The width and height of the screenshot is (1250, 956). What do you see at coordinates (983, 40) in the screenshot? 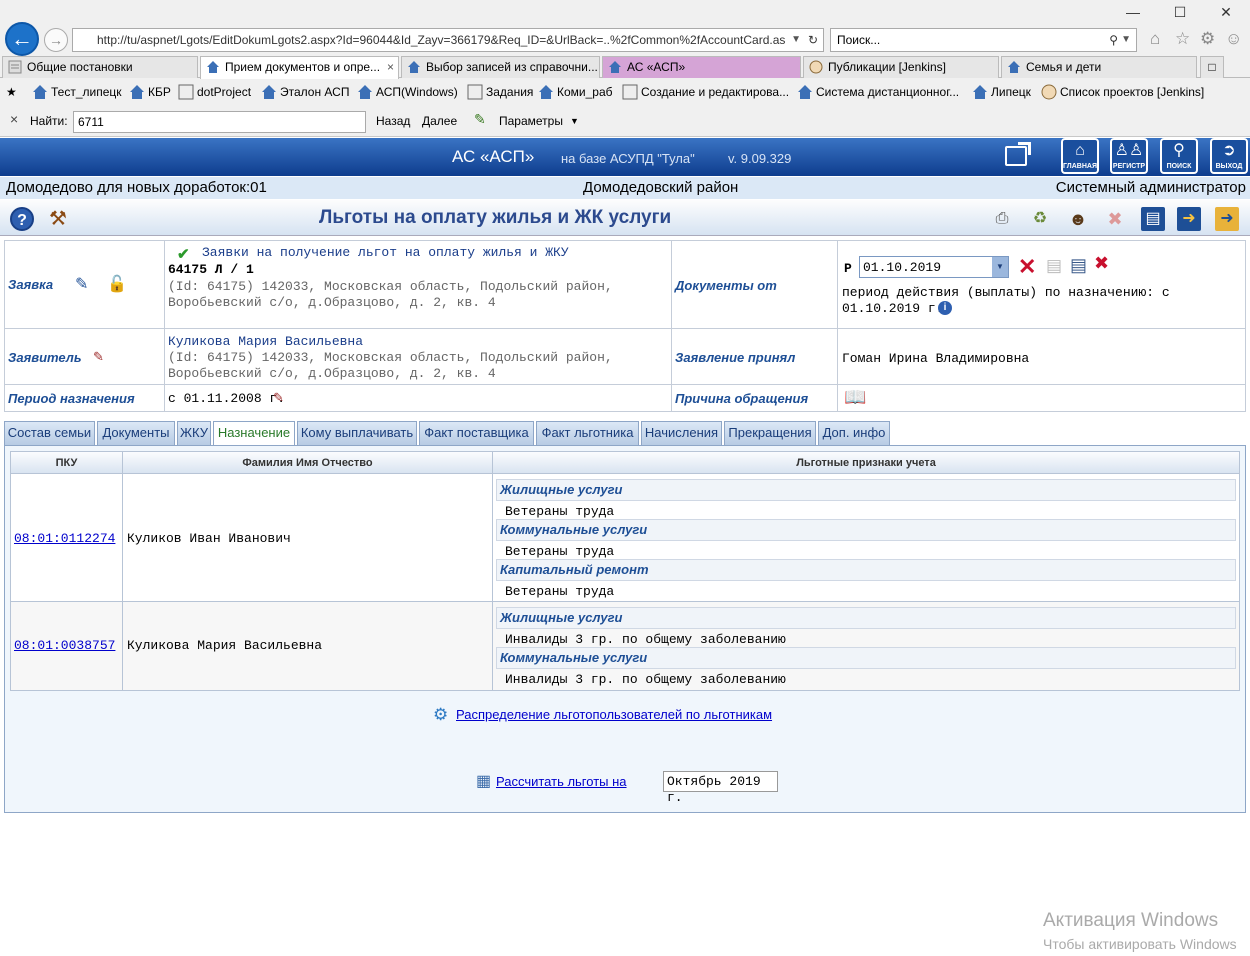
I see `browser-search-input: Поиск... ⚲ ▼` at bounding box center [983, 40].